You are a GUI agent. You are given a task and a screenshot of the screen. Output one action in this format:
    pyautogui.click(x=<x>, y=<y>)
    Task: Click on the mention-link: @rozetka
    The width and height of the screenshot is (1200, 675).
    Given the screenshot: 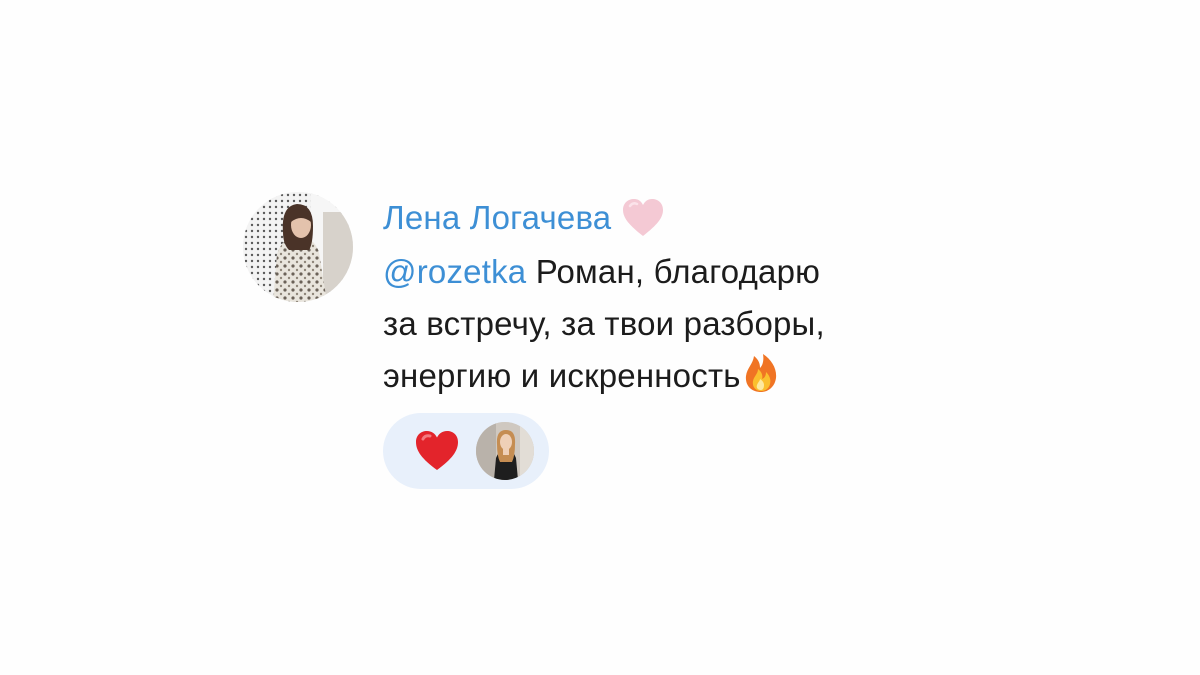 What is the action you would take?
    pyautogui.click(x=454, y=271)
    